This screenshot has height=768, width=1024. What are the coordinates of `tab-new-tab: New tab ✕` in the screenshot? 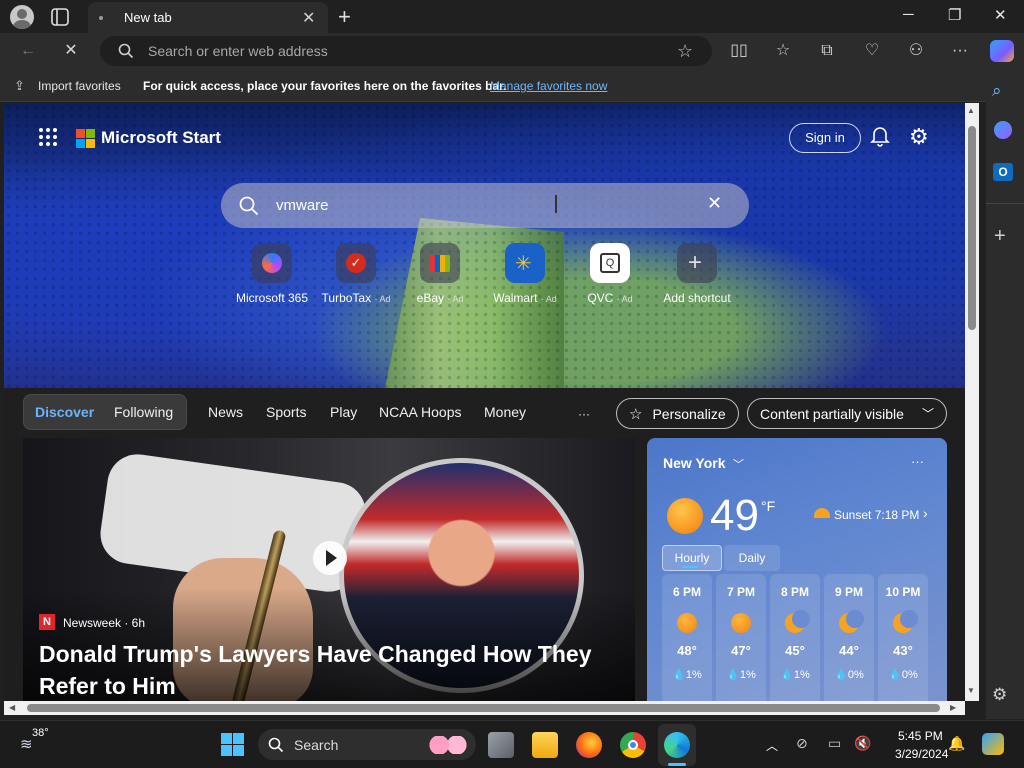 It's located at (208, 17).